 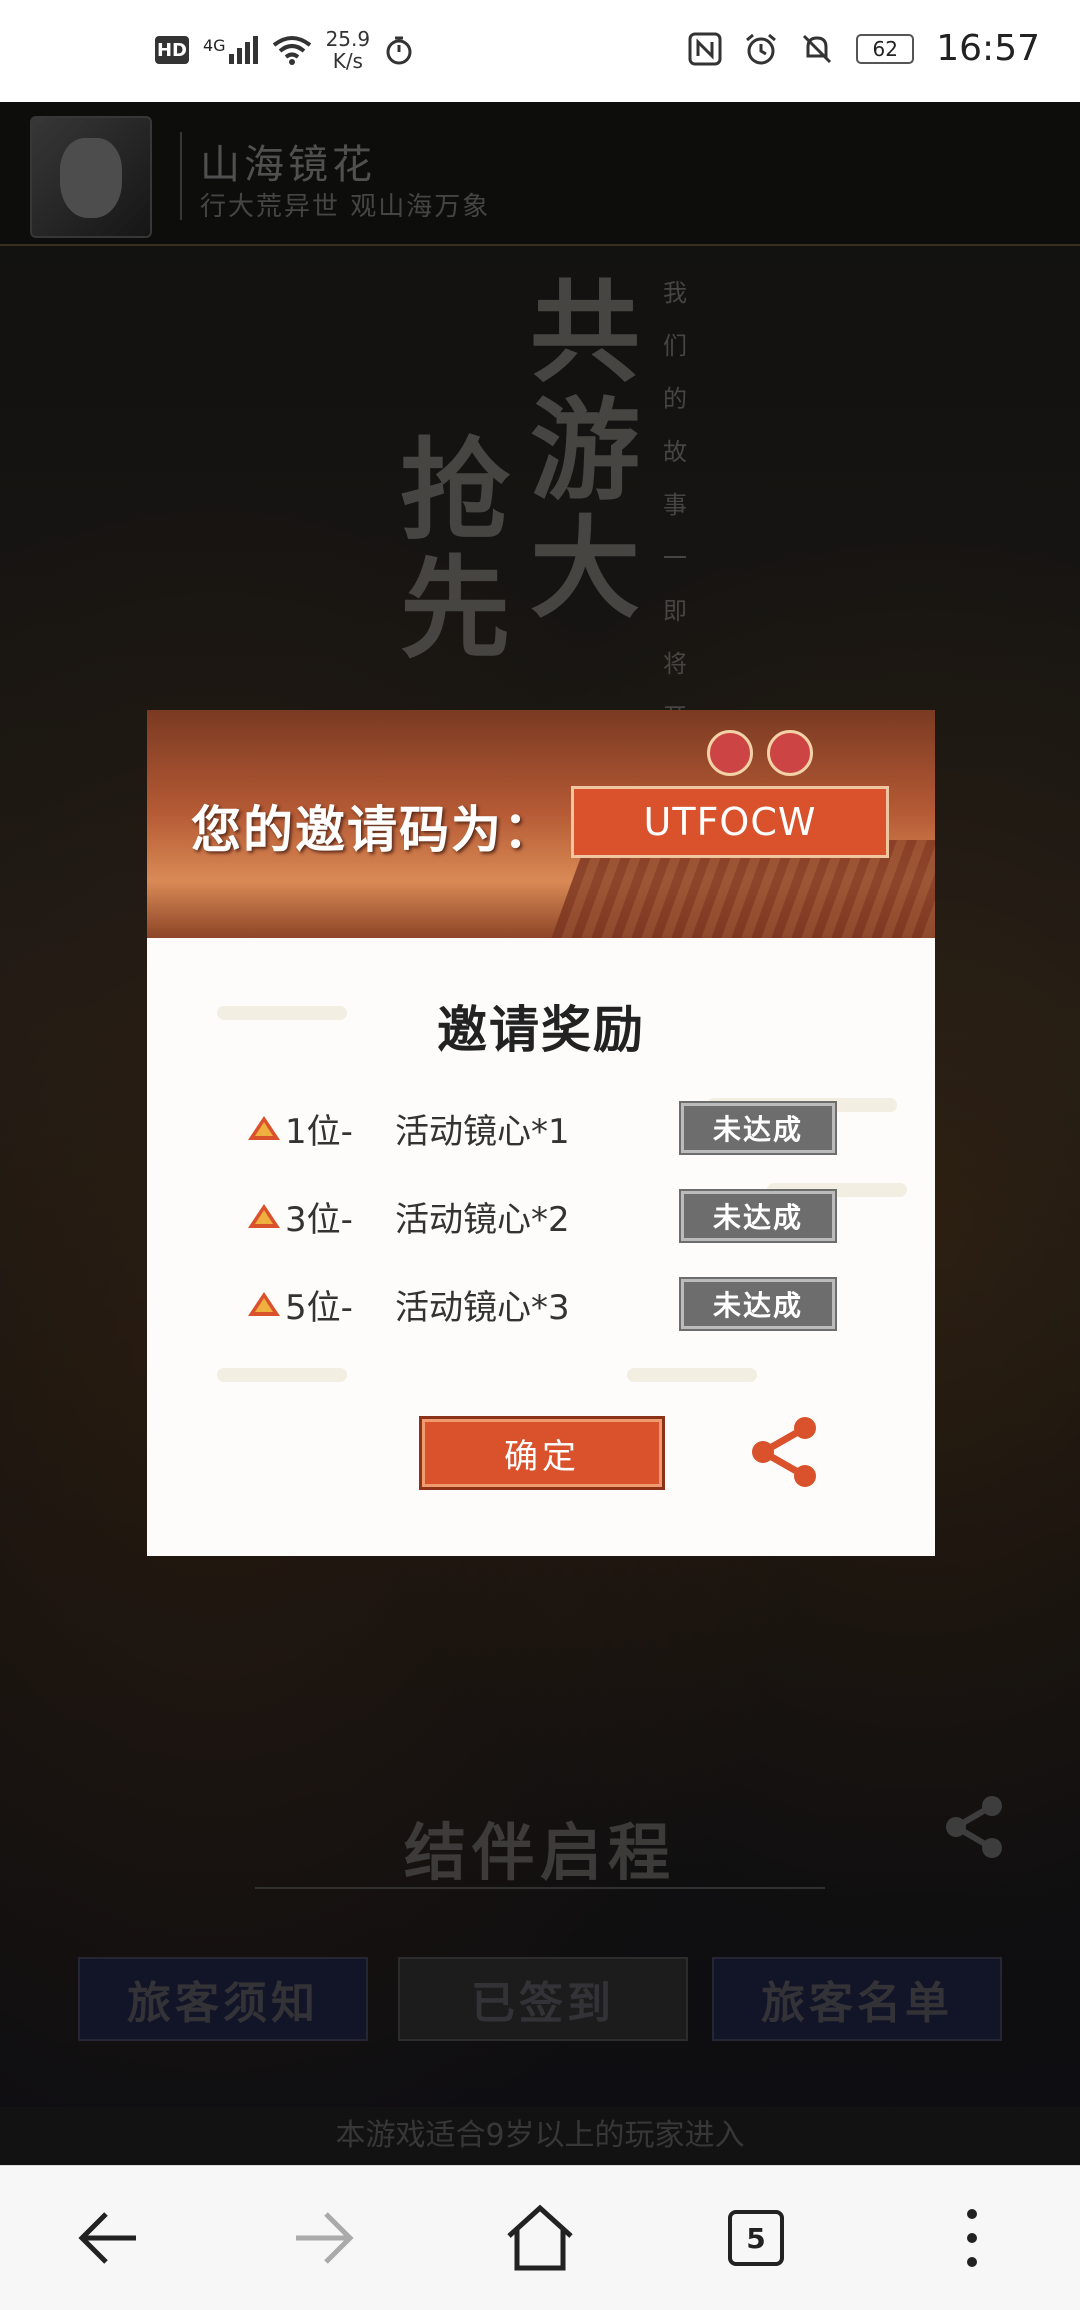 I want to click on forward-arrow-icon, so click(x=325, y=2238).